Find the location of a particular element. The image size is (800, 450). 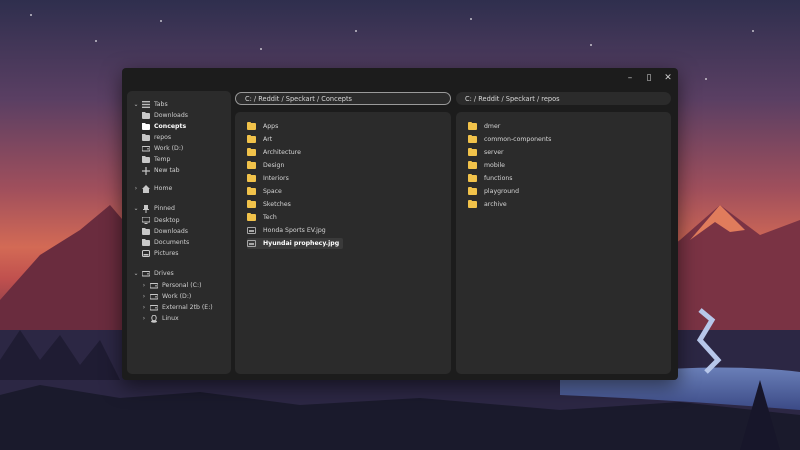

sidebar-item-desktop: Desktop is located at coordinates (160, 220).